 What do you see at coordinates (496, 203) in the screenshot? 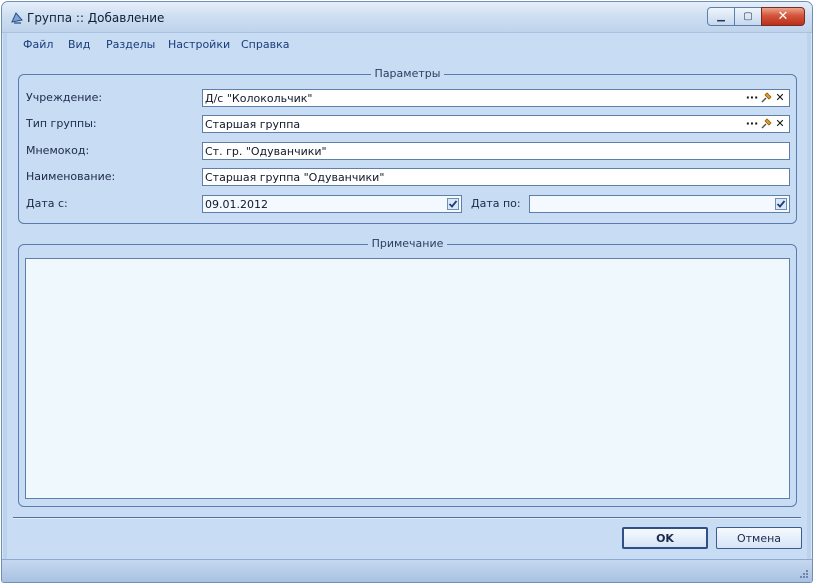
I see `date-to-label: Дата по:` at bounding box center [496, 203].